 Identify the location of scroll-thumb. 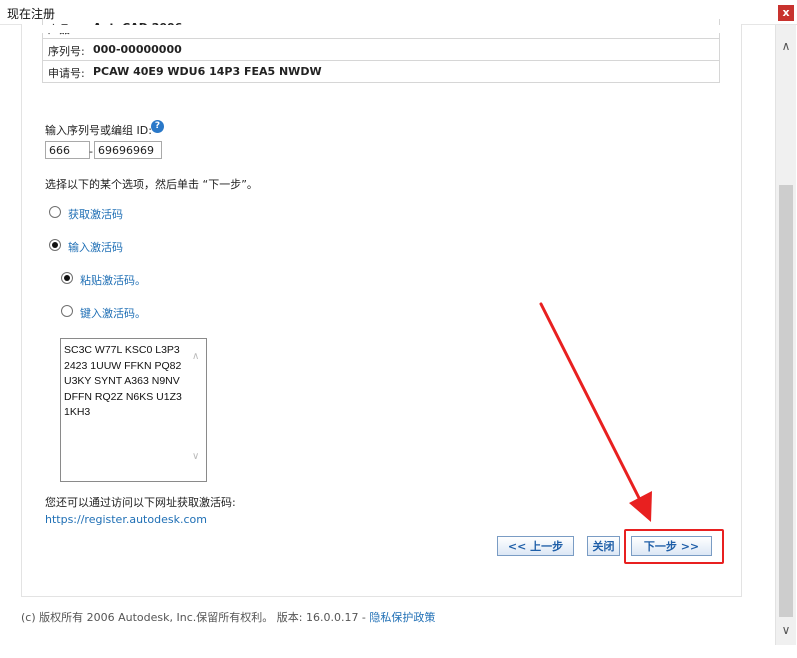
(786, 401).